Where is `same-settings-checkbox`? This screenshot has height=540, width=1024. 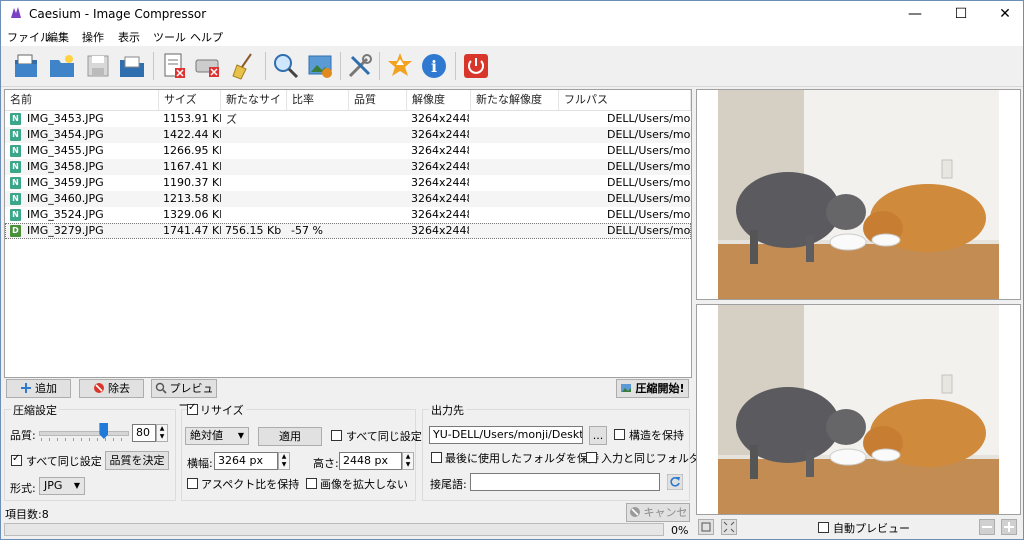
same-settings-checkbox is located at coordinates (16, 460).